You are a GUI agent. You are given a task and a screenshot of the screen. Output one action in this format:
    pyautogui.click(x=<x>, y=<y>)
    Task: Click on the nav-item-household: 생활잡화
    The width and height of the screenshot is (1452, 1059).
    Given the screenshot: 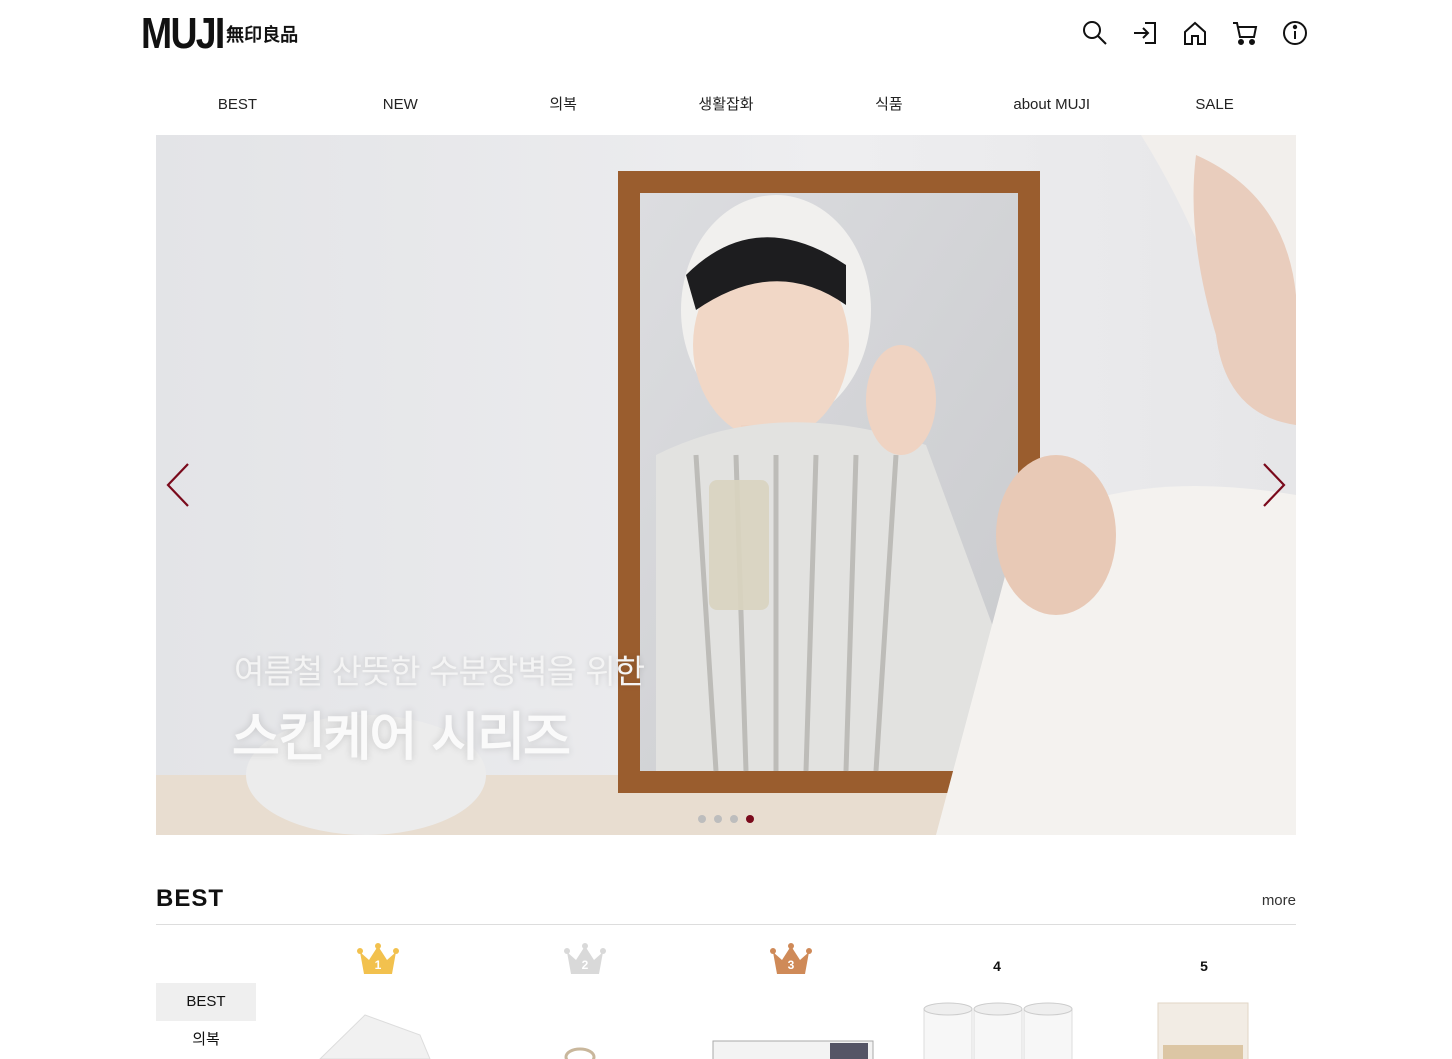 What is the action you would take?
    pyautogui.click(x=726, y=105)
    